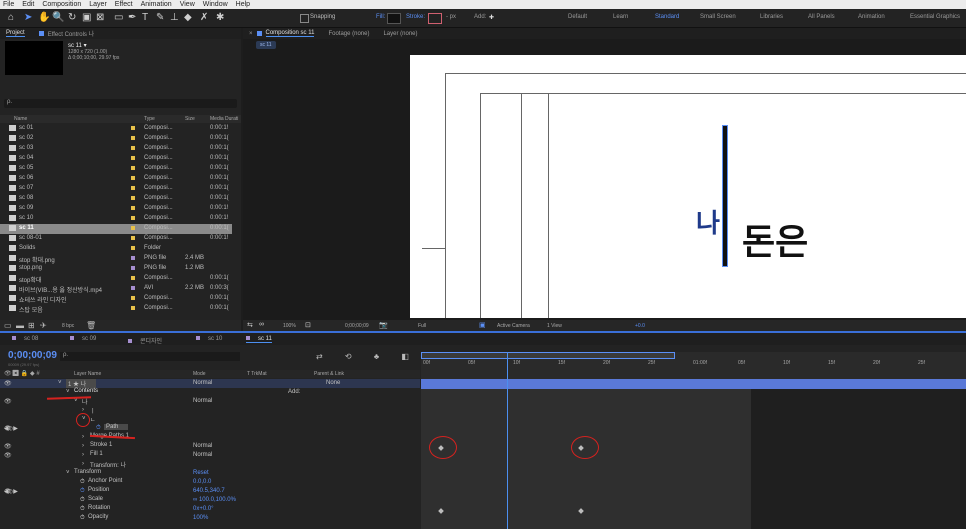  What do you see at coordinates (771, 17) in the screenshot?
I see `workspace-4: Libraries` at bounding box center [771, 17].